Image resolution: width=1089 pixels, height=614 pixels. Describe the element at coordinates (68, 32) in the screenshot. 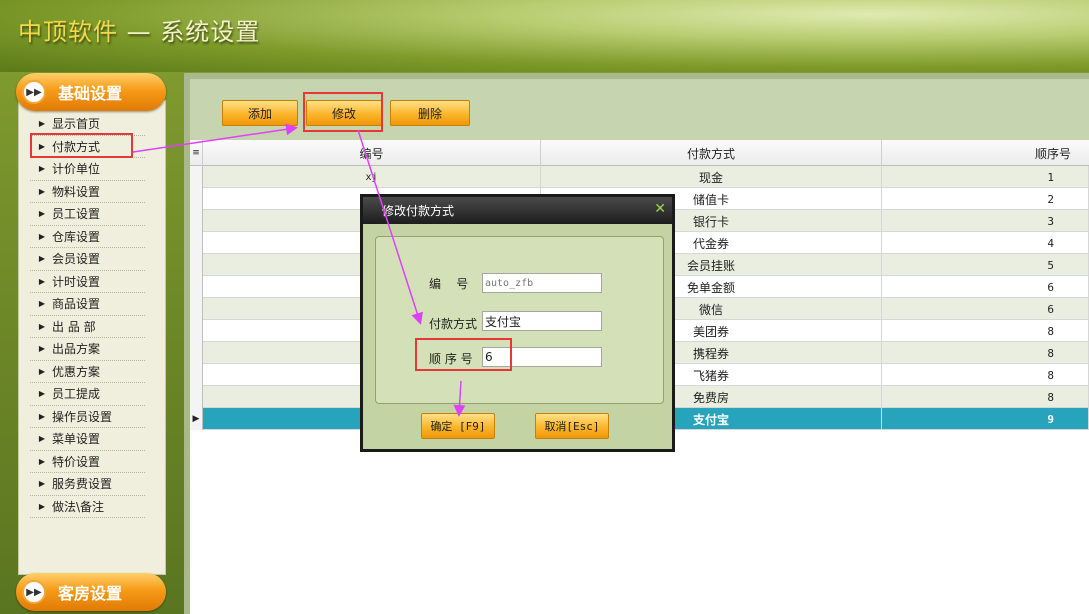

I see `brand-name: 中顶软件` at that location.